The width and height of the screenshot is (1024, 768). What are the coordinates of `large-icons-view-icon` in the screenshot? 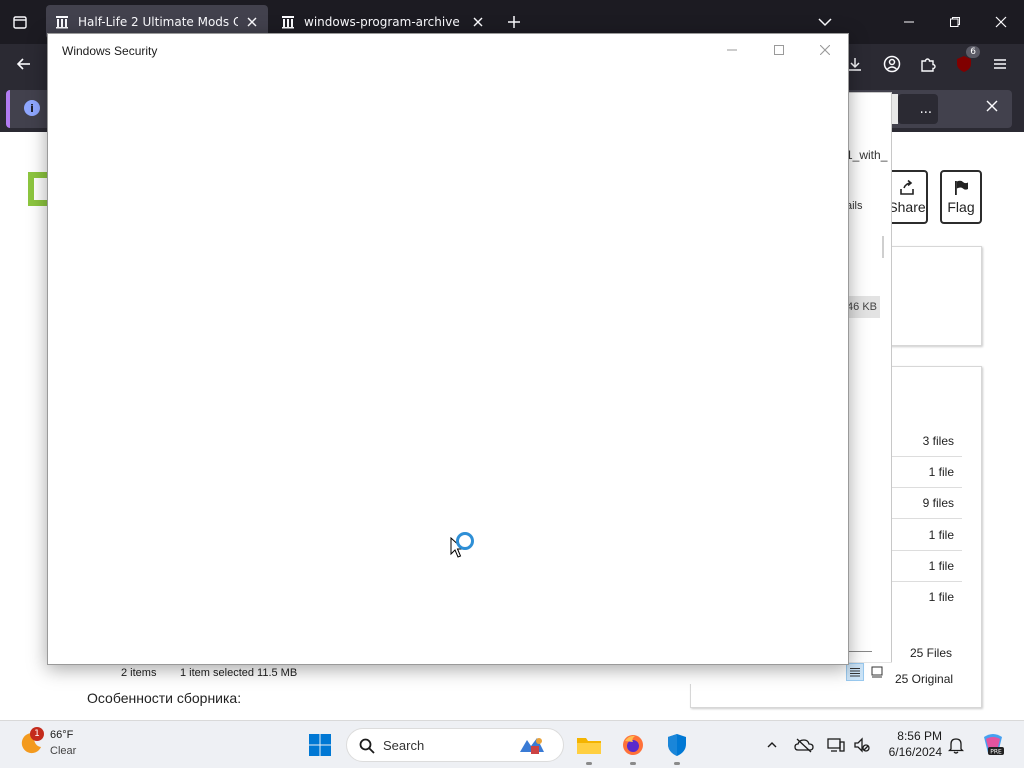 It's located at (877, 672).